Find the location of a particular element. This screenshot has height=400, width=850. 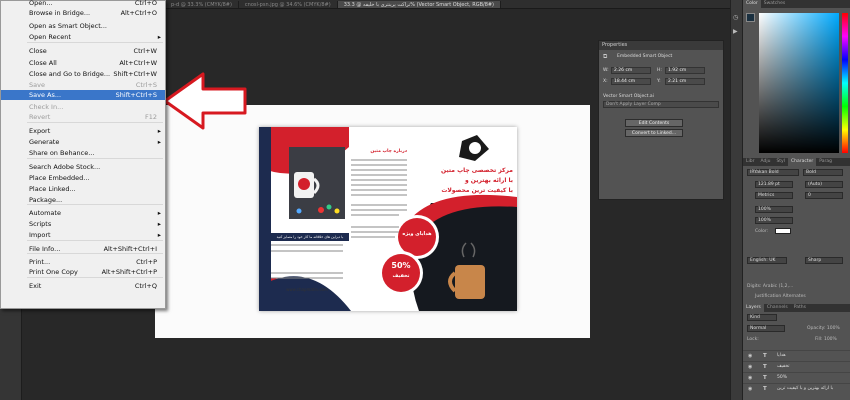

menu-item-shortcut: Ctrl+W is located at coordinates (145, 51).